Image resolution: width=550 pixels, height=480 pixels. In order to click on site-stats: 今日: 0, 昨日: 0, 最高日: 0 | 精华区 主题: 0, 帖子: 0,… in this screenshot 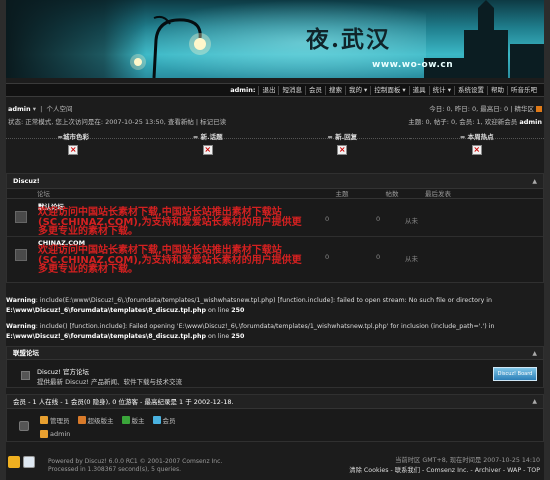, I will do `click(475, 114)`.